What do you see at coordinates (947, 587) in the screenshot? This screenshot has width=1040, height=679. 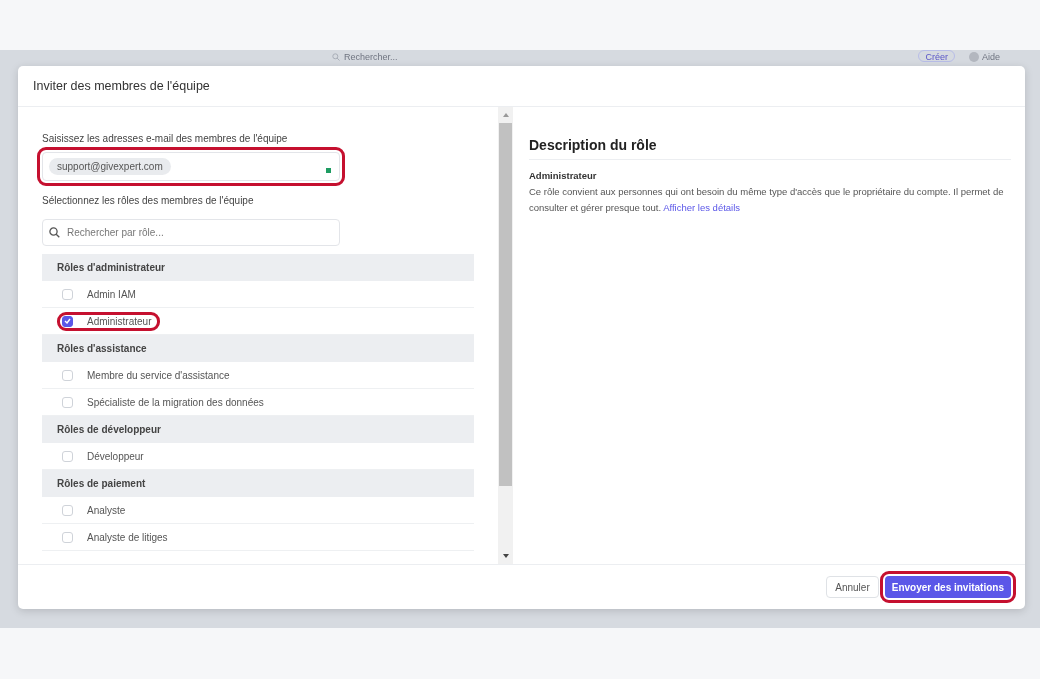 I see `send-invitations-button: Envoyer des invitations` at bounding box center [947, 587].